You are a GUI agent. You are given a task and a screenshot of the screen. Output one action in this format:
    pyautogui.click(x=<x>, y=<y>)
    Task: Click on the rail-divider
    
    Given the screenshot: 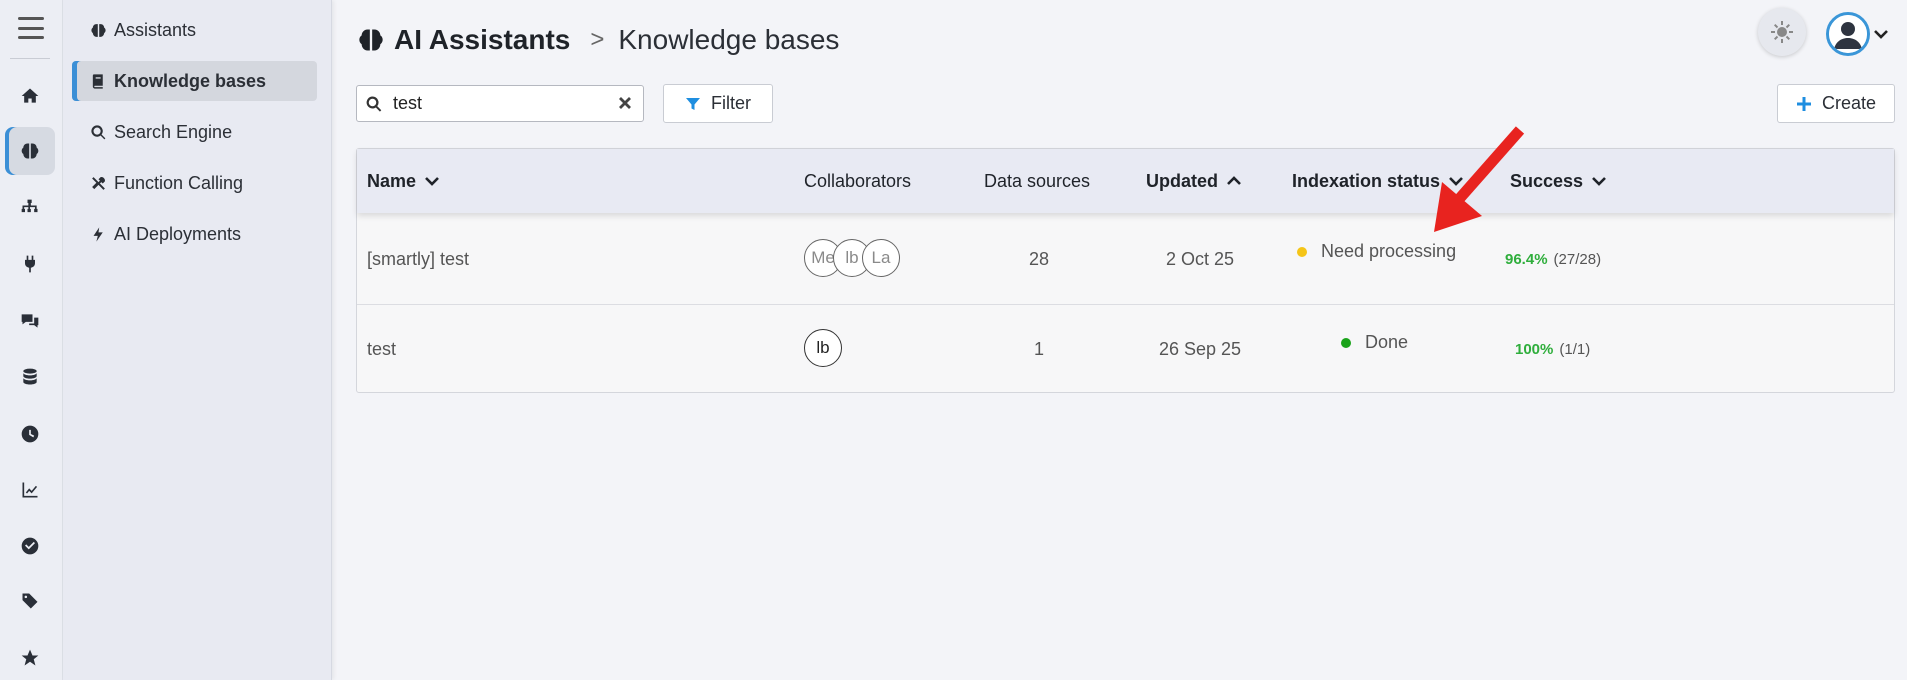 What is the action you would take?
    pyautogui.click(x=30, y=58)
    